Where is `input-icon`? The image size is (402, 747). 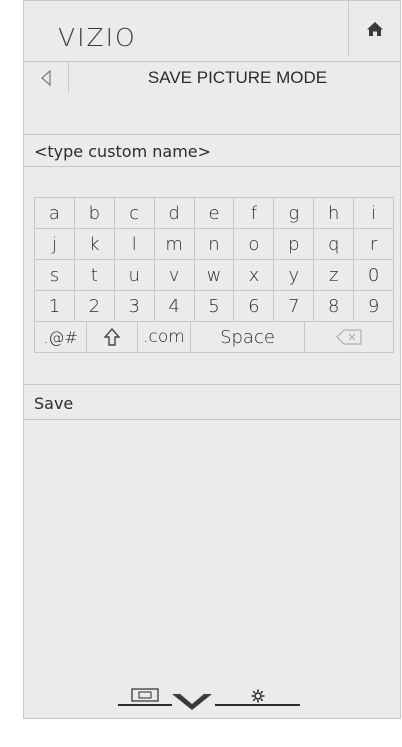 input-icon is located at coordinates (145, 695).